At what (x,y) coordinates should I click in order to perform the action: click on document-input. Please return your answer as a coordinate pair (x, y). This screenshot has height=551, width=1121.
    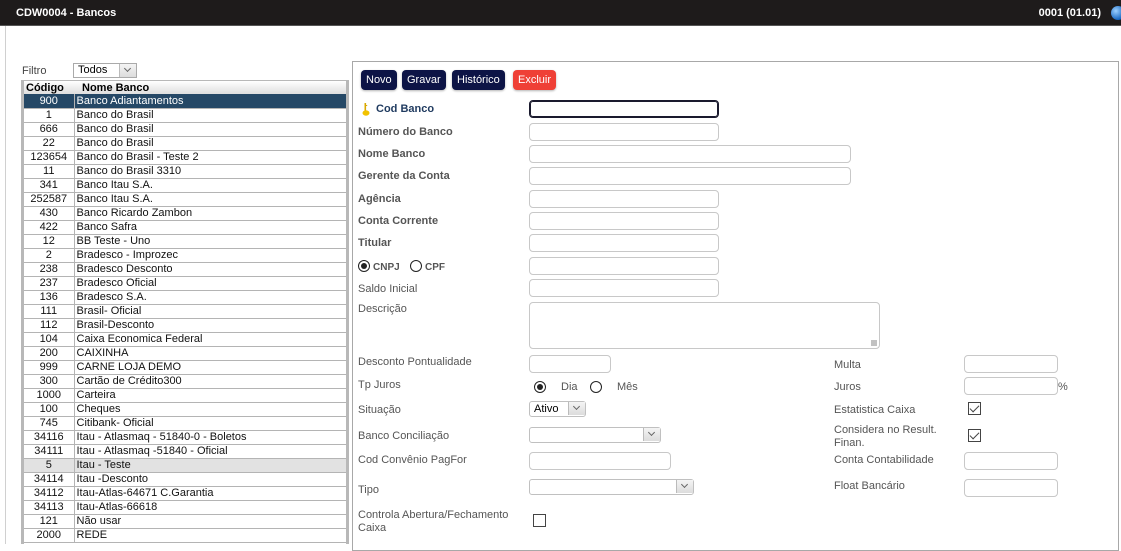
    Looking at the image, I should click on (624, 266).